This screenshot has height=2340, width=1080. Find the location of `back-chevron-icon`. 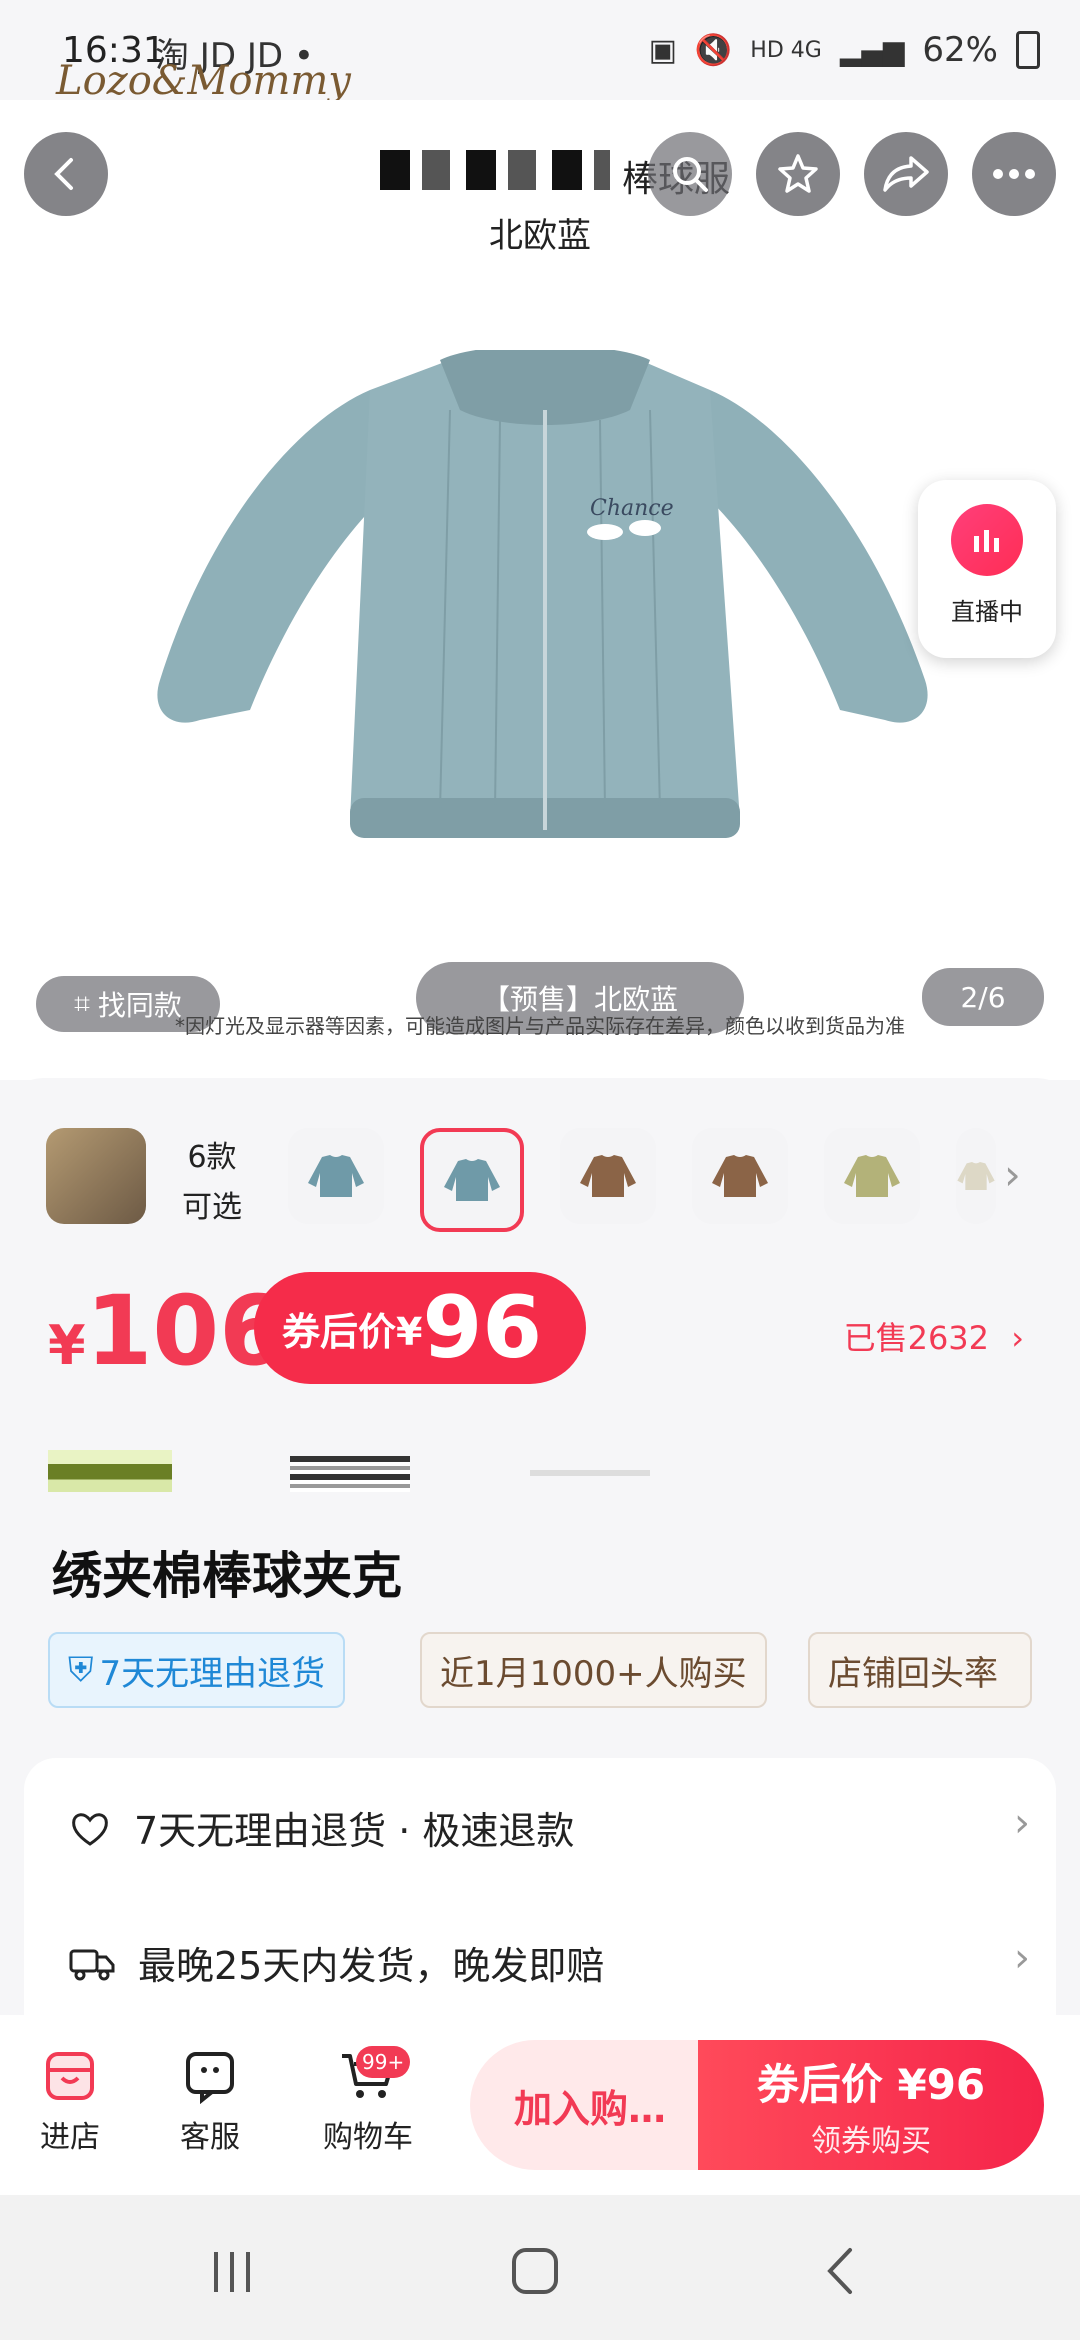

back-chevron-icon is located at coordinates (839, 2271).